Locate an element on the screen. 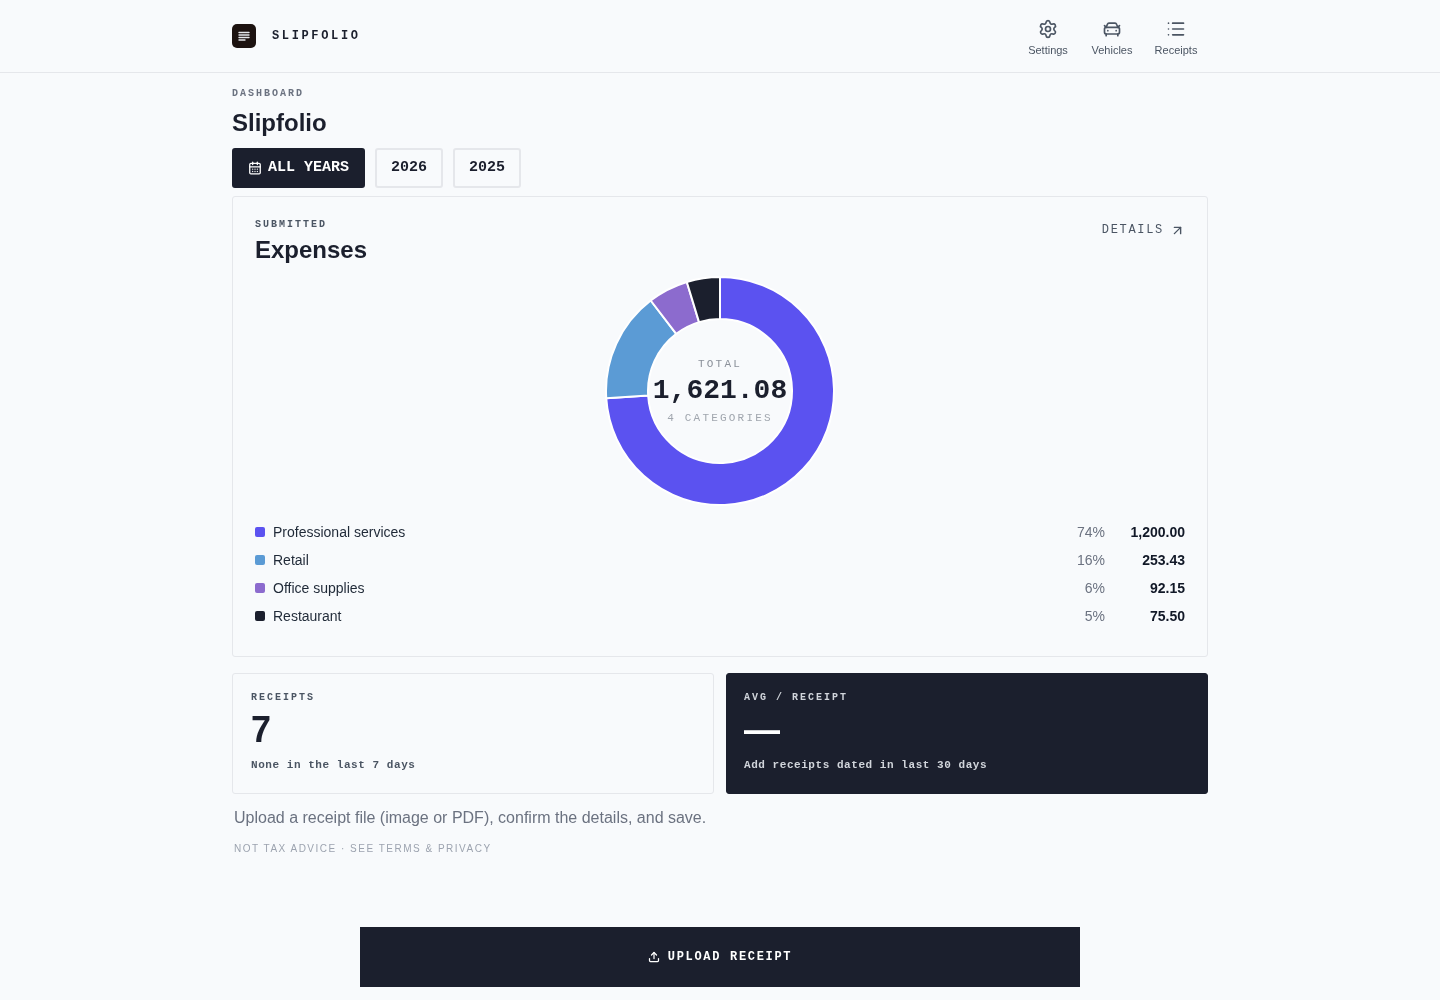  nav-item: Settings is located at coordinates (1048, 36).